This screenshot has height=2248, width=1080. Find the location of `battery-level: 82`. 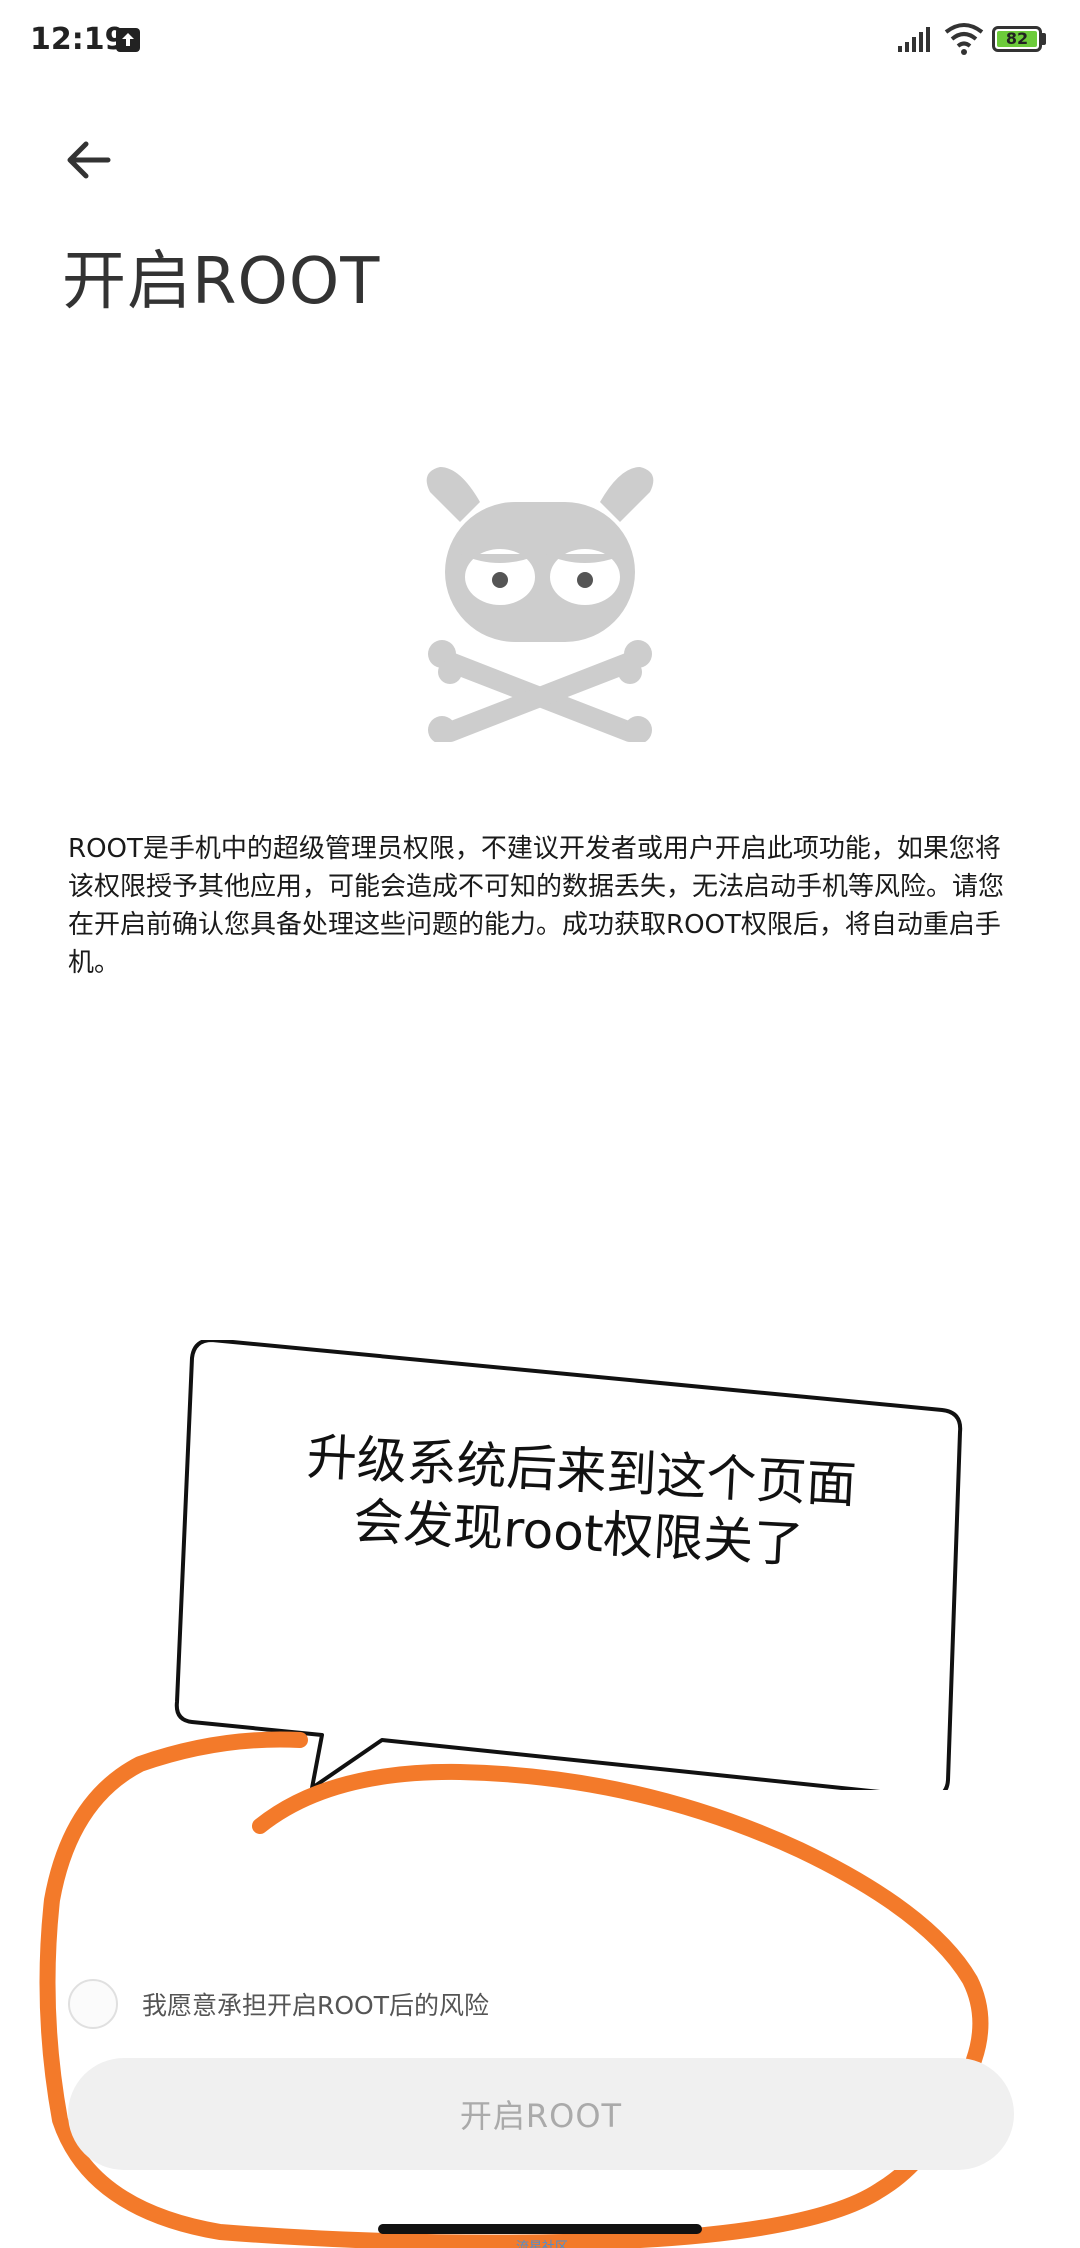

battery-level: 82 is located at coordinates (1017, 38).